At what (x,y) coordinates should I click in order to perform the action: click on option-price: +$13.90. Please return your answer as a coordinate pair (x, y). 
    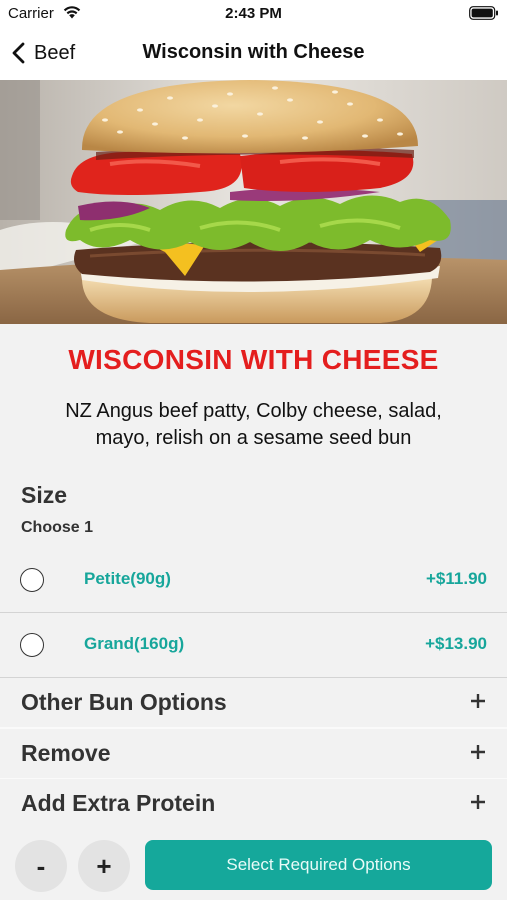
    Looking at the image, I should click on (456, 643).